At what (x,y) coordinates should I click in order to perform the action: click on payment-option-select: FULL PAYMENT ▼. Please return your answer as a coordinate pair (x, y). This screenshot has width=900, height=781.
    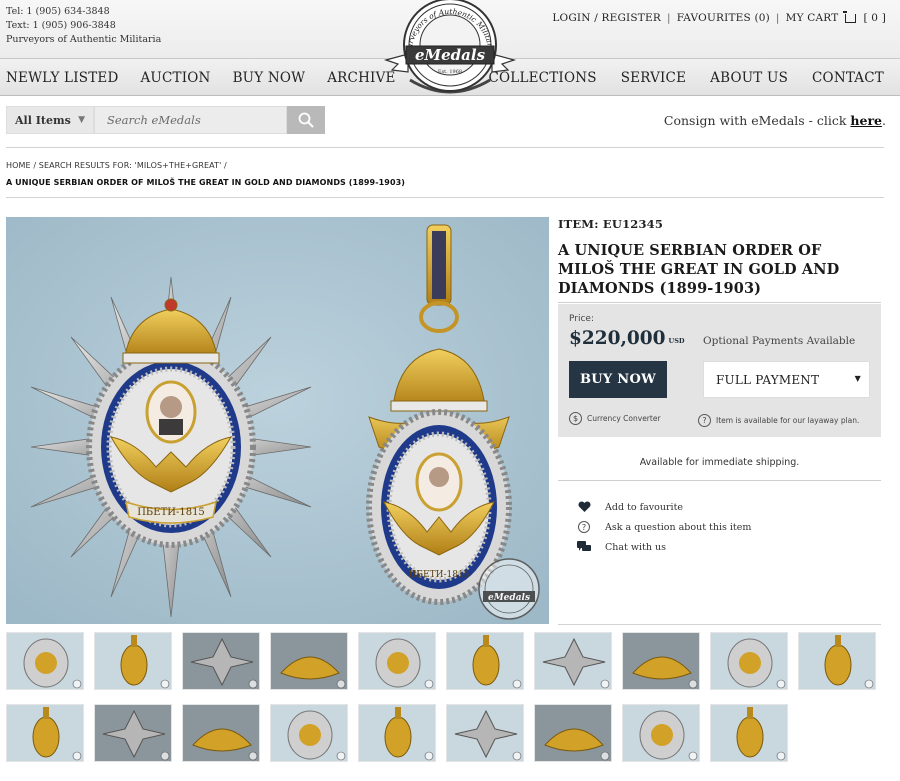
    Looking at the image, I should click on (786, 379).